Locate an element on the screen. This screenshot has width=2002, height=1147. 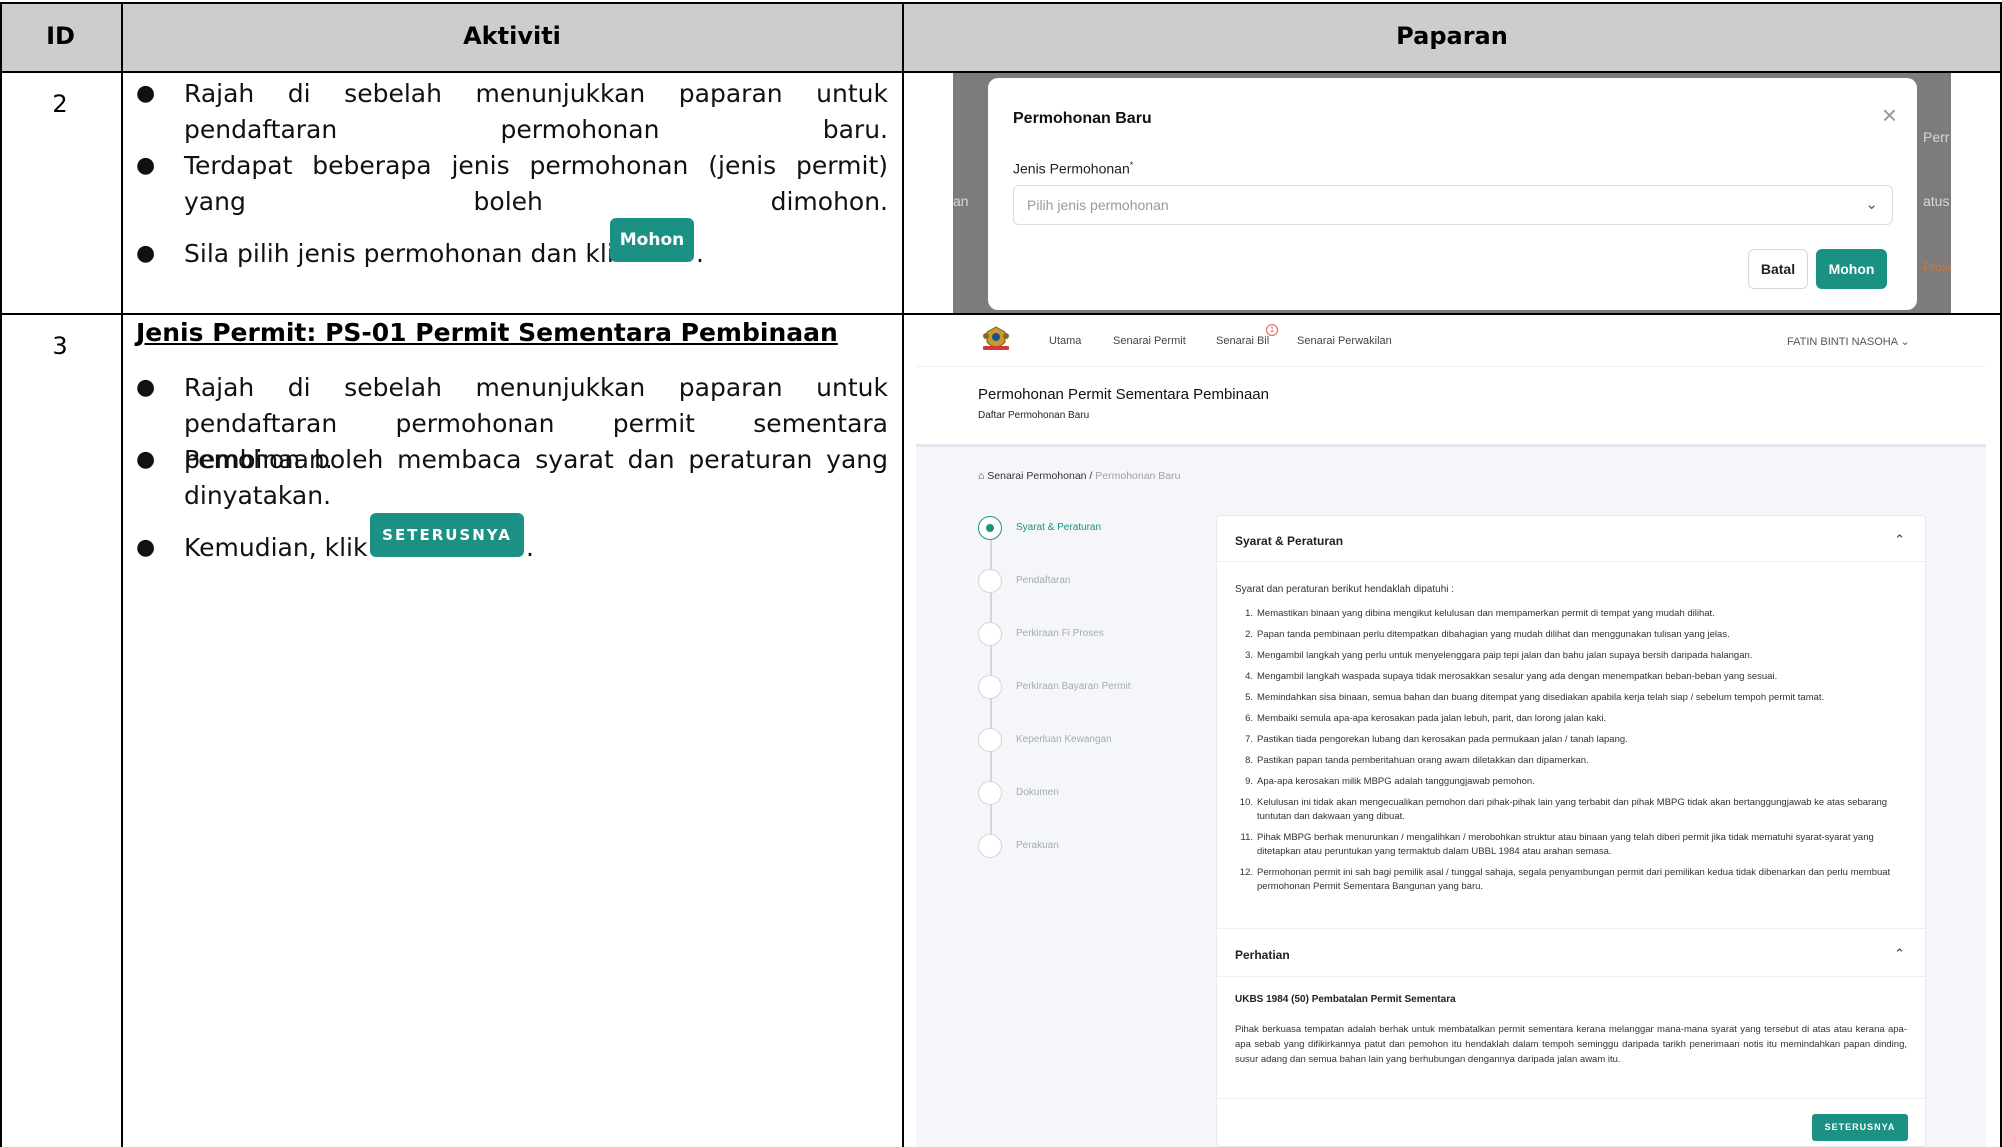
step-perkiraan-fi-proses: Perkiraan Fi Proses is located at coordinates (1053, 635).